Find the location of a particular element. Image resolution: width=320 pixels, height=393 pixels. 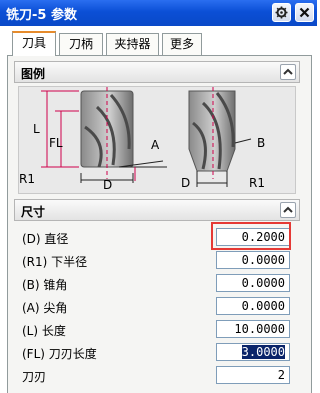

dim-label-r1: R1 is located at coordinates (27, 179).